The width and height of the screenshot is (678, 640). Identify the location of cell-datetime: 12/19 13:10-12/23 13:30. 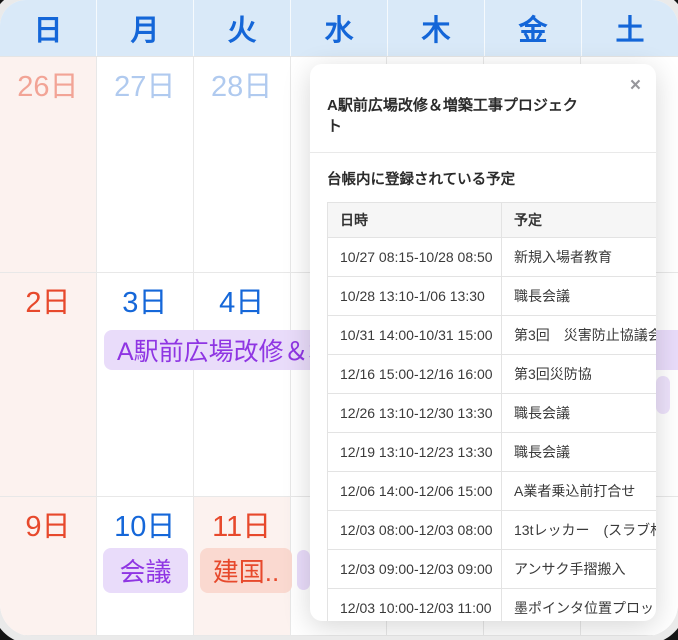
(414, 452).